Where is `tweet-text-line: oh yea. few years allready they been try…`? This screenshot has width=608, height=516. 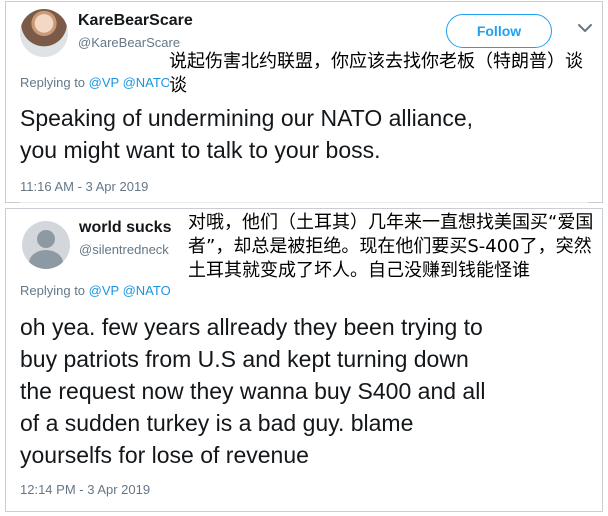 tweet-text-line: oh yea. few years allready they been try… is located at coordinates (251, 327).